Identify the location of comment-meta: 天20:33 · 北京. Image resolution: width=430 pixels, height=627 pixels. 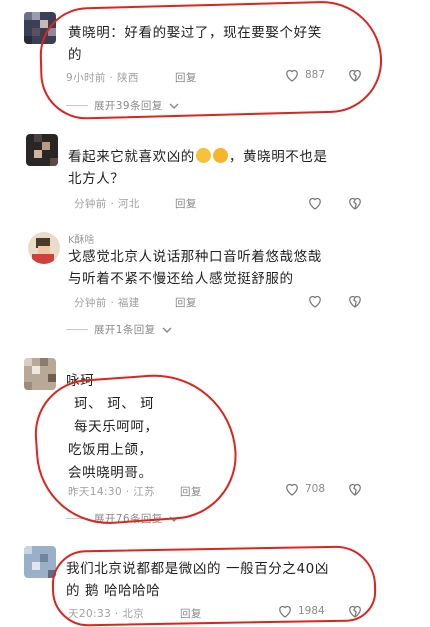
(106, 614).